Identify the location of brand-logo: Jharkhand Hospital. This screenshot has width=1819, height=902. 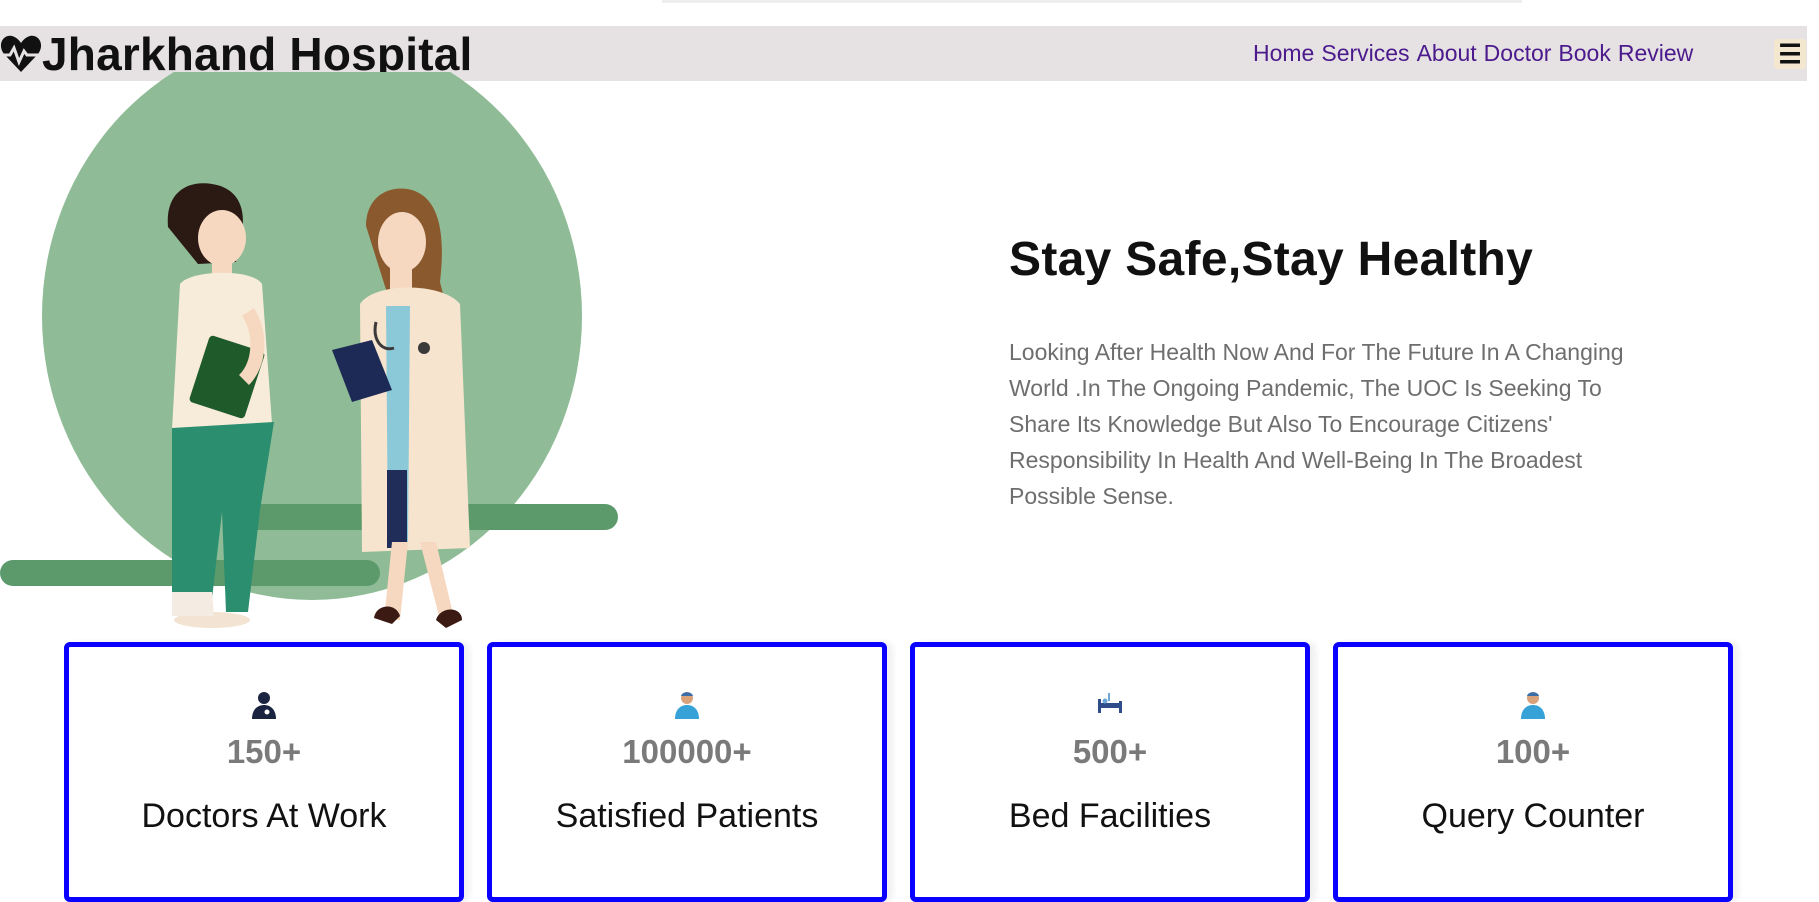
(236, 54).